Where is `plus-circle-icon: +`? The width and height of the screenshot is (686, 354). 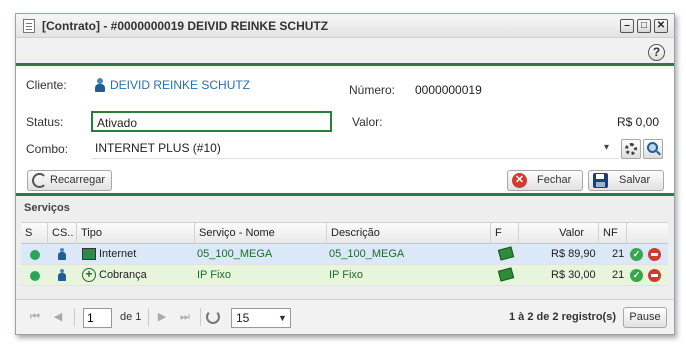
plus-circle-icon: + is located at coordinates (89, 275).